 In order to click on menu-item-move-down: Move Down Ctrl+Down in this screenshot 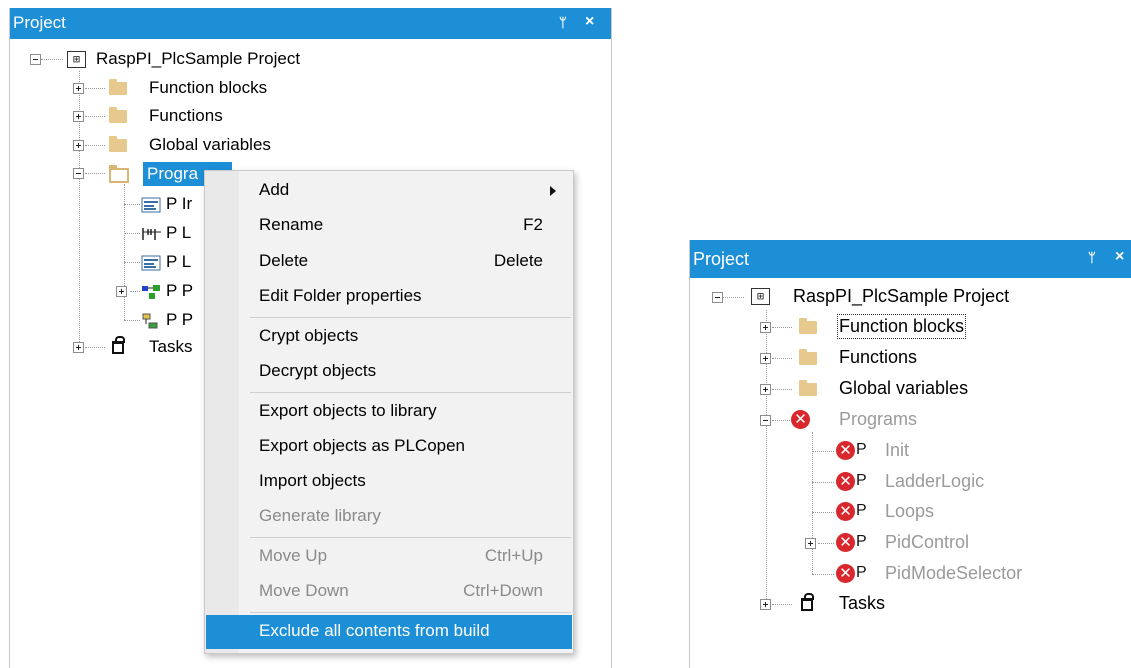, I will do `click(389, 592)`.